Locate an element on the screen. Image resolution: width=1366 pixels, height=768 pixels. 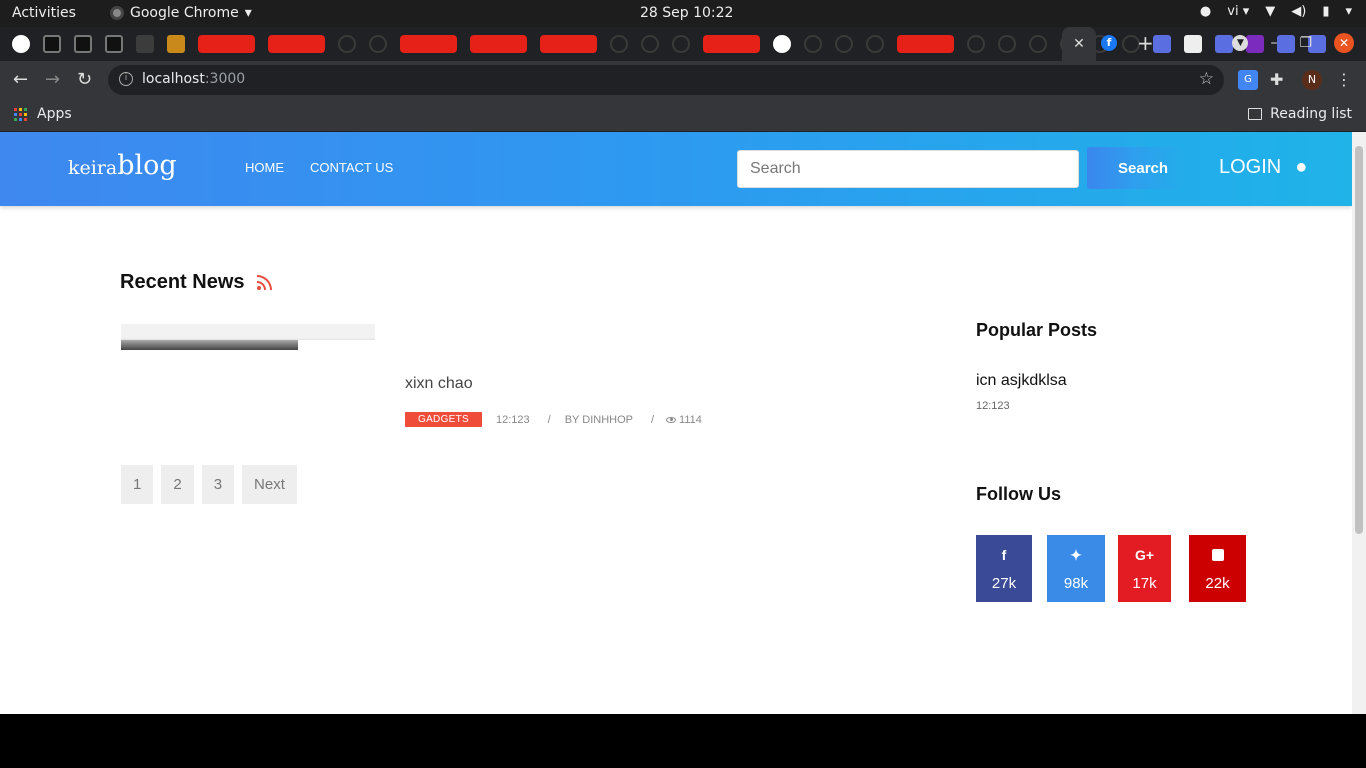
empty-screen-area is located at coordinates (683, 741).